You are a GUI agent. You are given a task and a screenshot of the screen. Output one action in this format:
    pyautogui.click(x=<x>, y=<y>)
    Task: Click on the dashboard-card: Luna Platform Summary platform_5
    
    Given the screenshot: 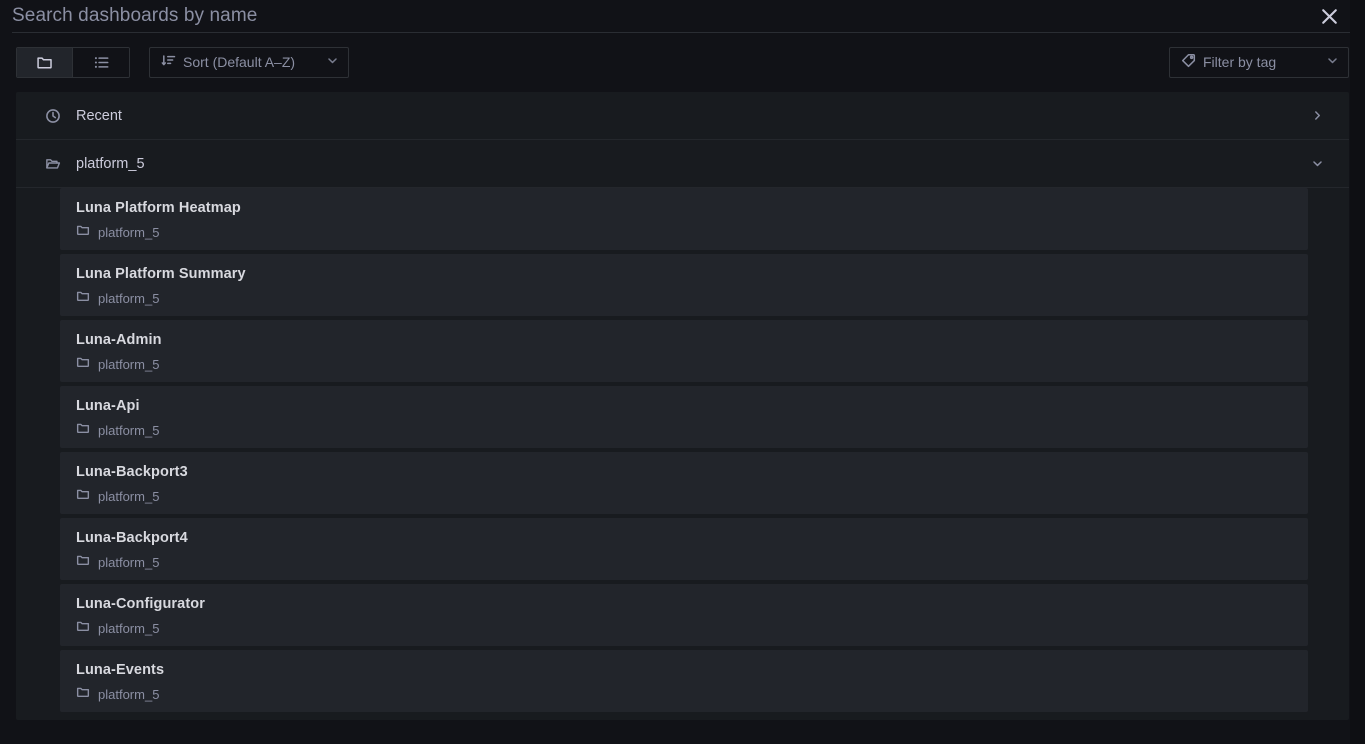 What is the action you would take?
    pyautogui.click(x=684, y=285)
    